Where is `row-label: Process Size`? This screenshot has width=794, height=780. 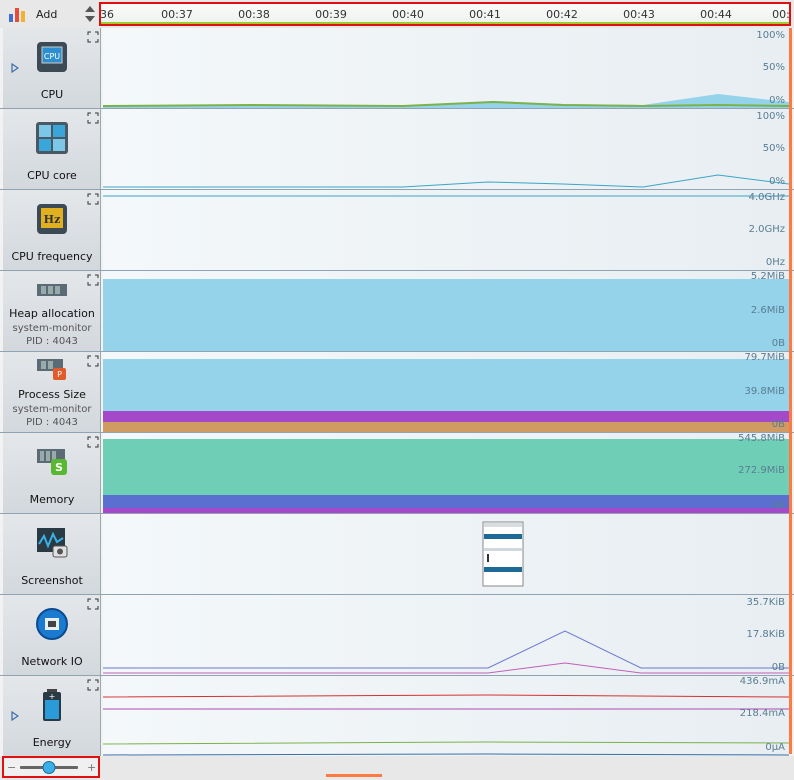 row-label: Process Size is located at coordinates (52, 394).